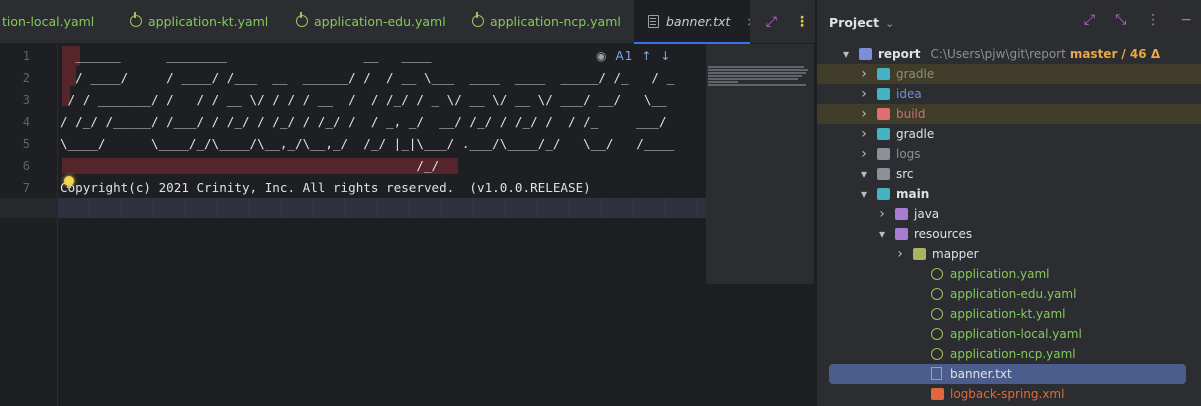 Image resolution: width=1201 pixels, height=406 pixels. Describe the element at coordinates (26, 78) in the screenshot. I see `line-number: 2` at that location.